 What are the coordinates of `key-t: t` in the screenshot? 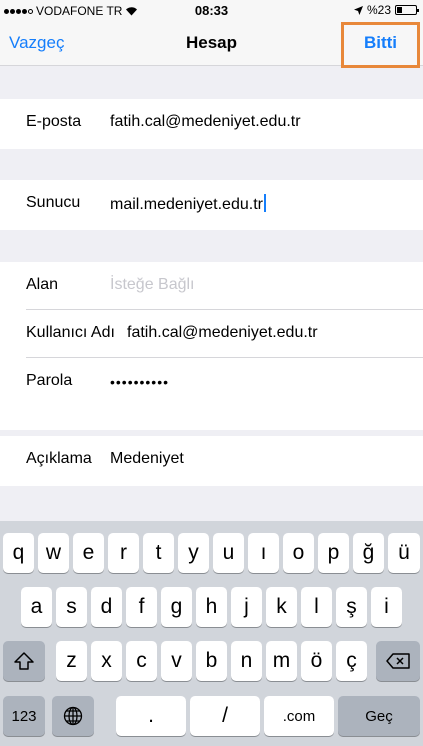 It's located at (158, 553).